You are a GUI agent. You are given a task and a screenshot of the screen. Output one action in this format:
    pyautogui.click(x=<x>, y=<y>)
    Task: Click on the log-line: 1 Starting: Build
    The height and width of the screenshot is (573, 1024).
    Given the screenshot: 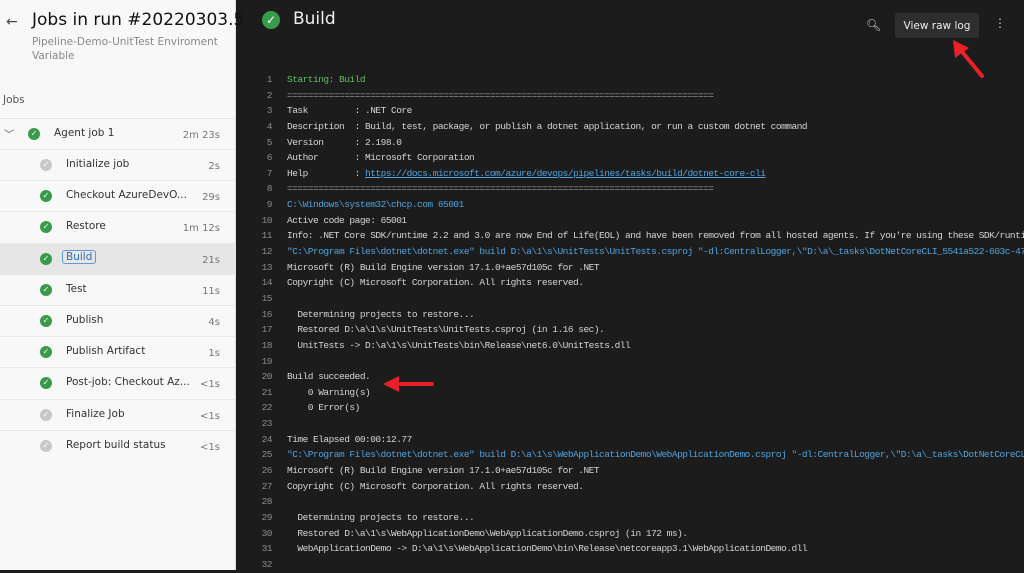 What is the action you would take?
    pyautogui.click(x=630, y=80)
    